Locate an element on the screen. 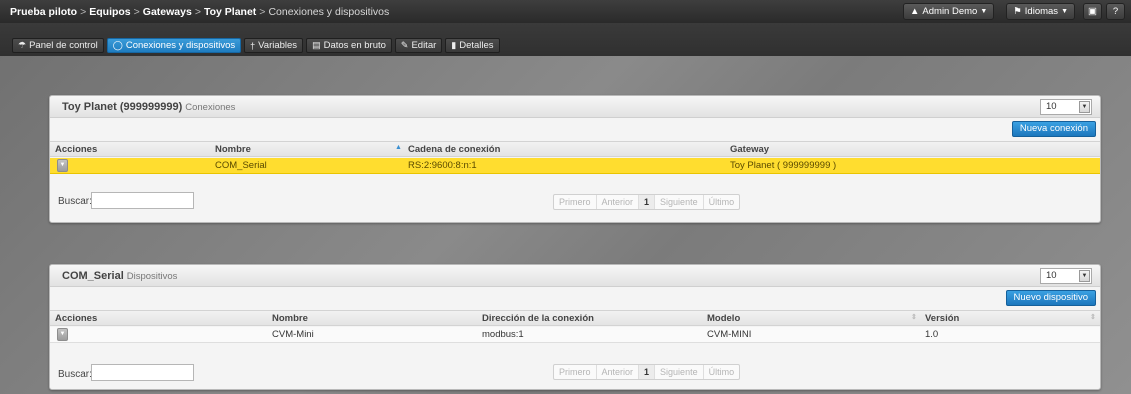 This screenshot has height=394, width=1131. connections-panel-subtitle: Conexiones is located at coordinates (210, 107).